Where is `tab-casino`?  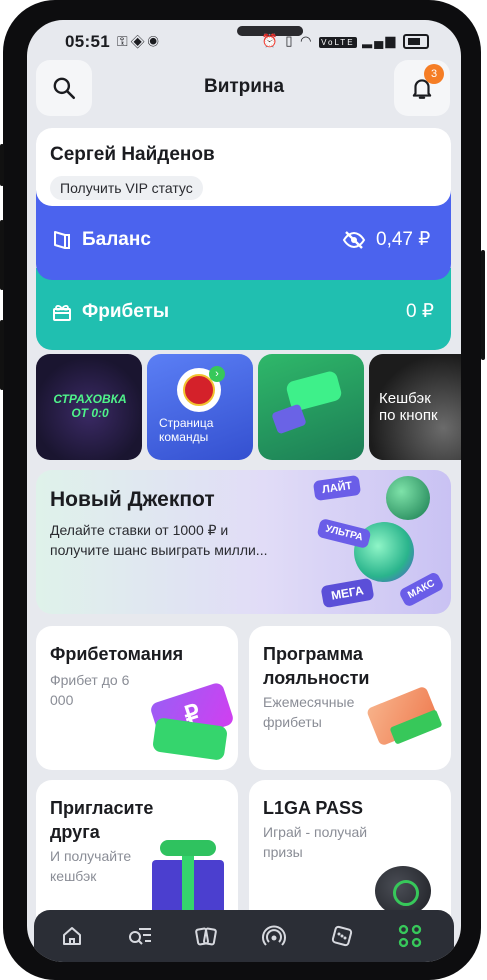 tab-casino is located at coordinates (342, 936).